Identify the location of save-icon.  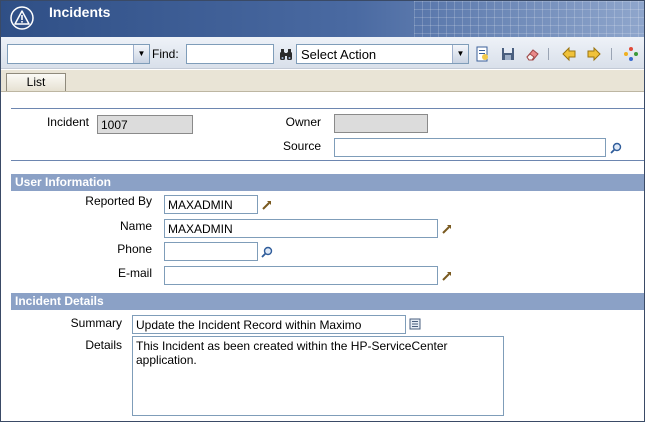
(508, 54).